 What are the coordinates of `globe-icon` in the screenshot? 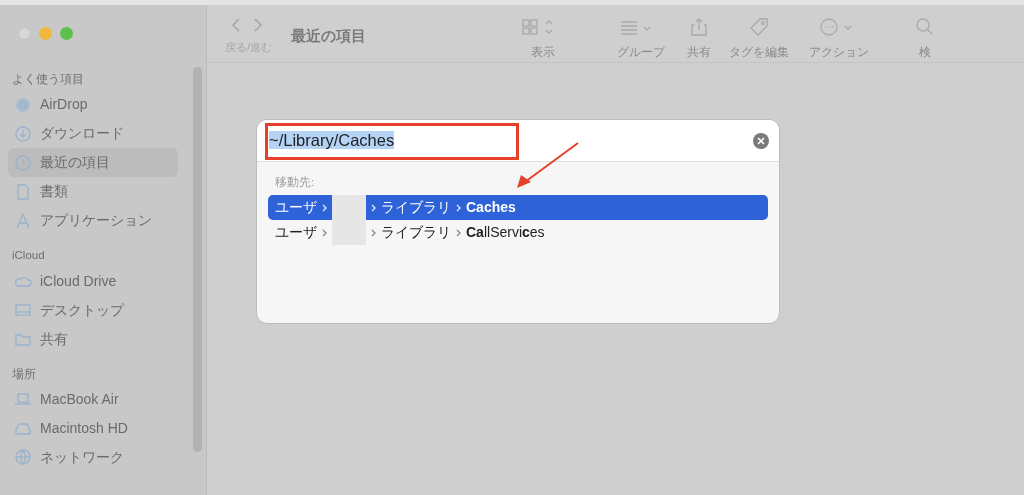 It's located at (23, 457).